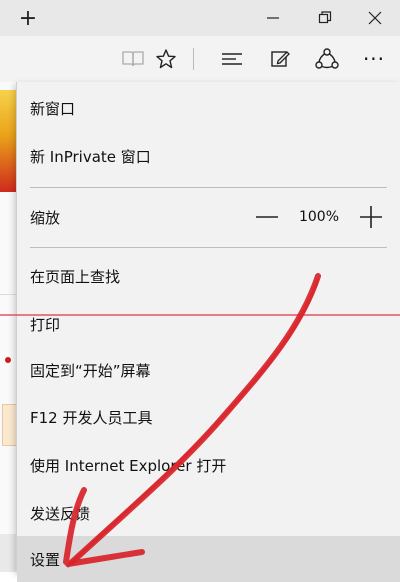  What do you see at coordinates (208, 513) in the screenshot?
I see `menu-item-send-feedback: 发送反馈` at bounding box center [208, 513].